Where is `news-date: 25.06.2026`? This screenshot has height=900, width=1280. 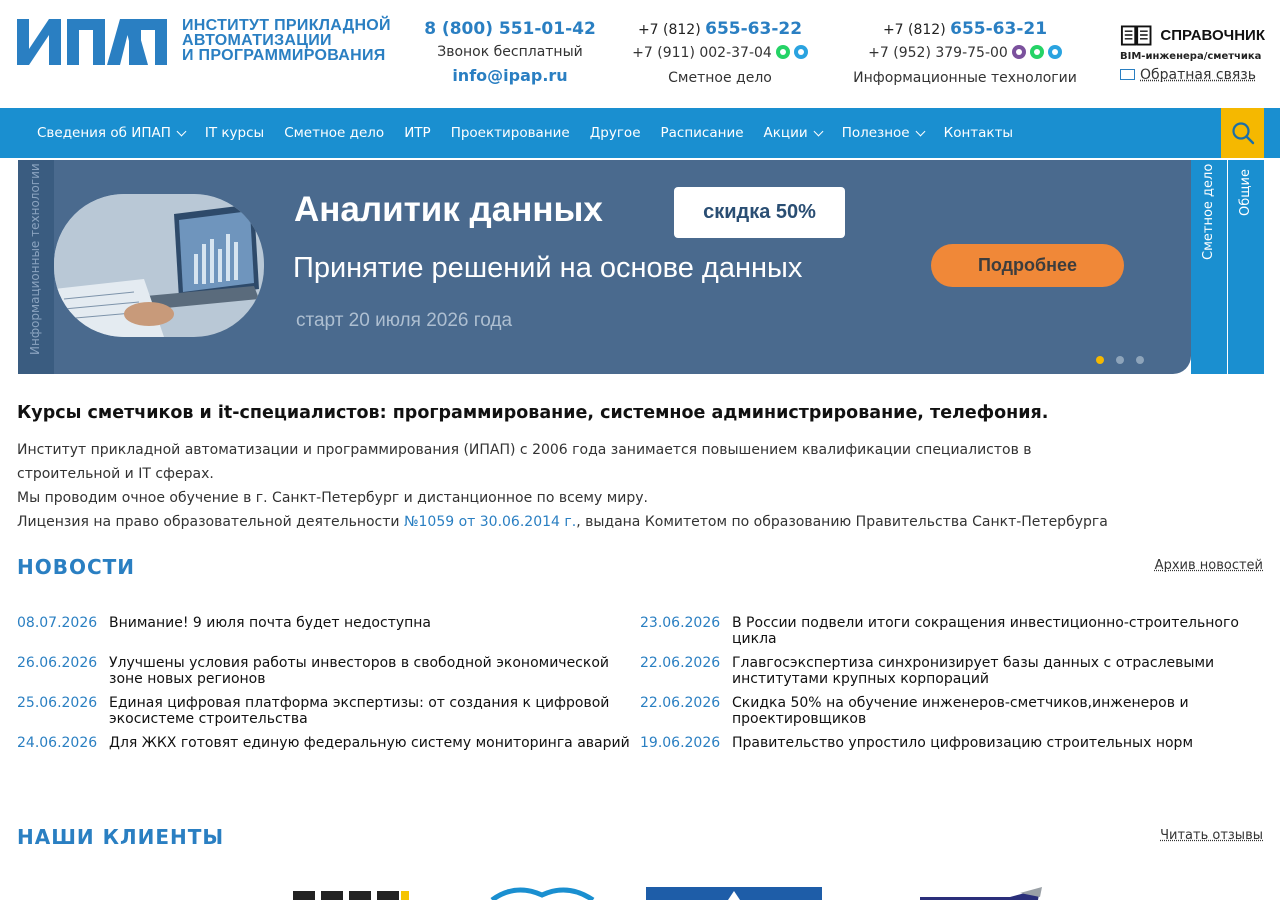
news-date: 25.06.2026 is located at coordinates (57, 703).